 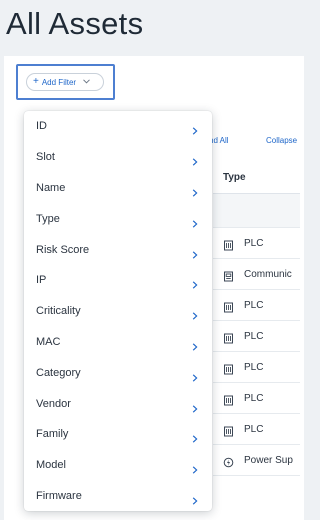 I want to click on filter-option-slot: Slot, so click(x=118, y=157).